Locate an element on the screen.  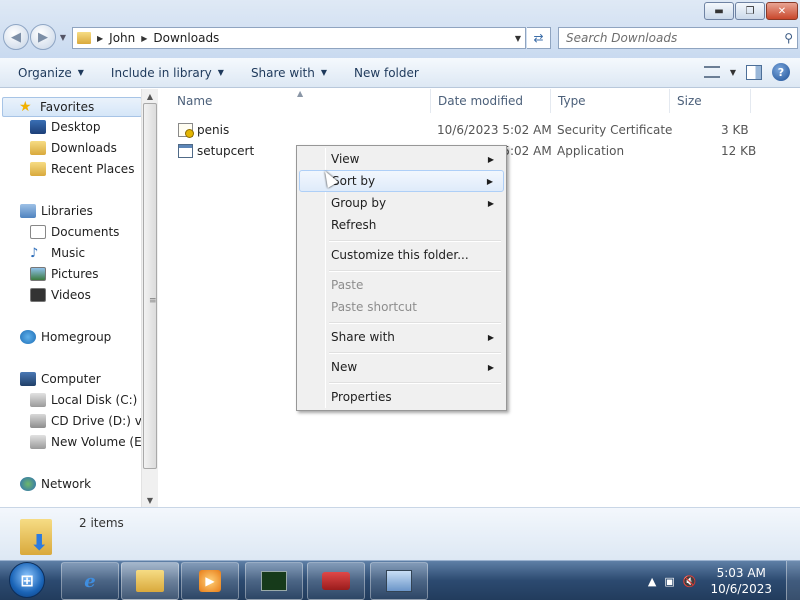
change-view-icon is located at coordinates (711, 72).